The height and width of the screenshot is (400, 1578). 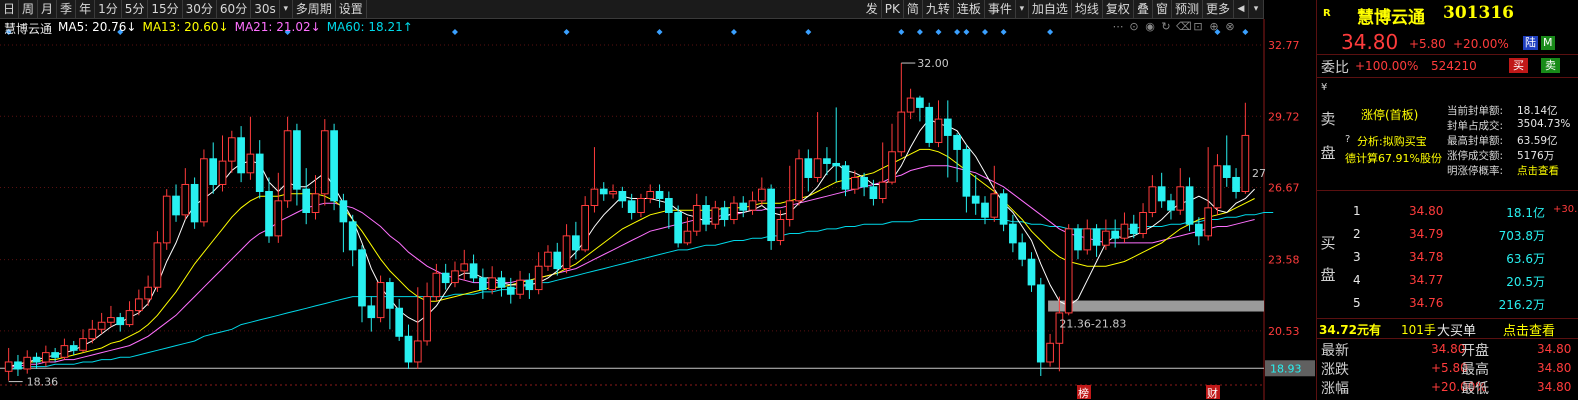 What do you see at coordinates (1230, 27) in the screenshot?
I see `close-icon: ⊗` at bounding box center [1230, 27].